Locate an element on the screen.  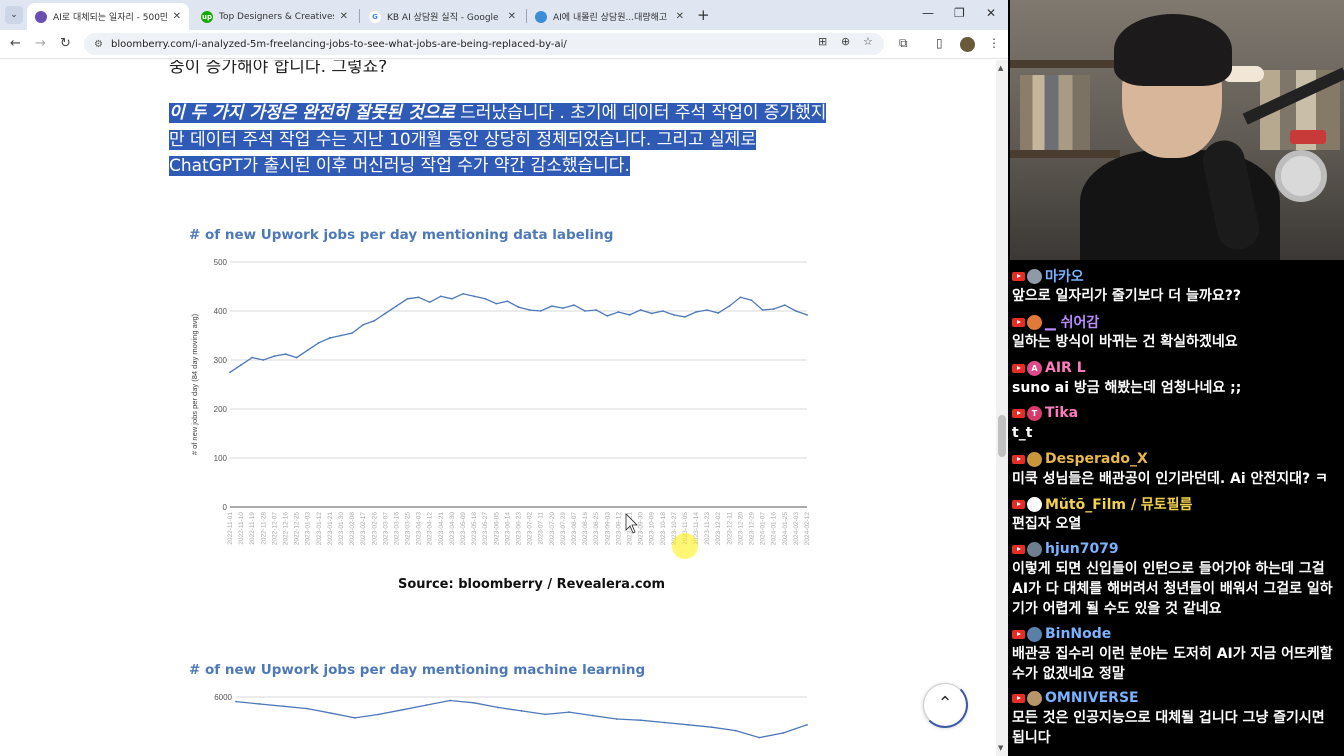
tab-news: AI에 내몰린 상담원...대량해고 ✕ is located at coordinates (609, 16).